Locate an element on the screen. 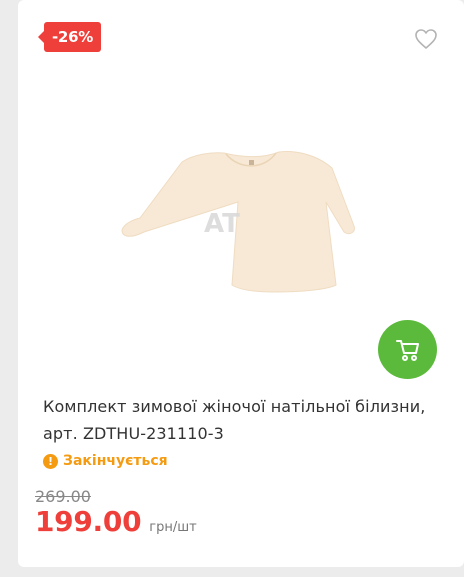 Image resolution: width=464 pixels, height=577 pixels. old-price: 269.00 is located at coordinates (63, 496).